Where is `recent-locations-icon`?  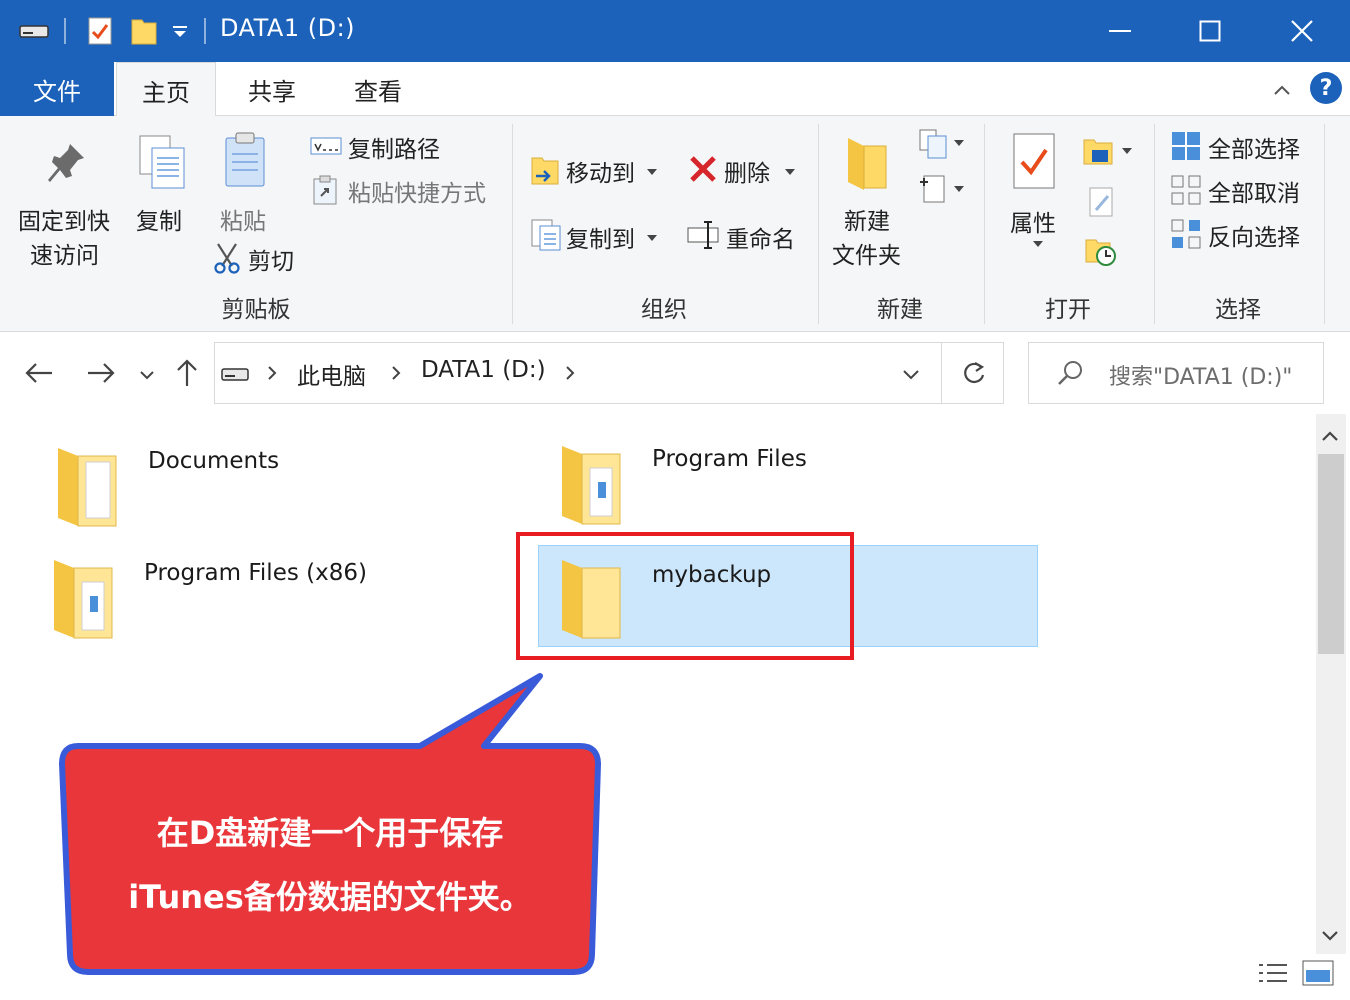 recent-locations-icon is located at coordinates (147, 375).